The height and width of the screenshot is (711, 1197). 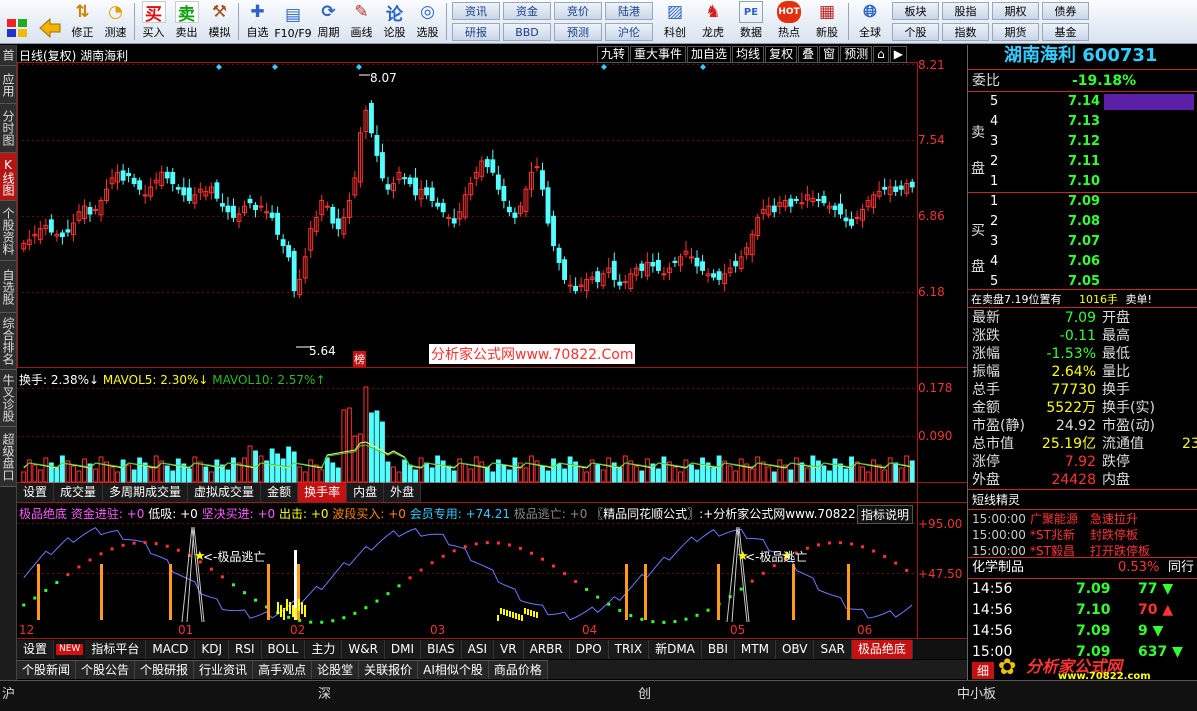 What do you see at coordinates (453, 669) in the screenshot?
I see `info-tab-7: AI相似个股` at bounding box center [453, 669].